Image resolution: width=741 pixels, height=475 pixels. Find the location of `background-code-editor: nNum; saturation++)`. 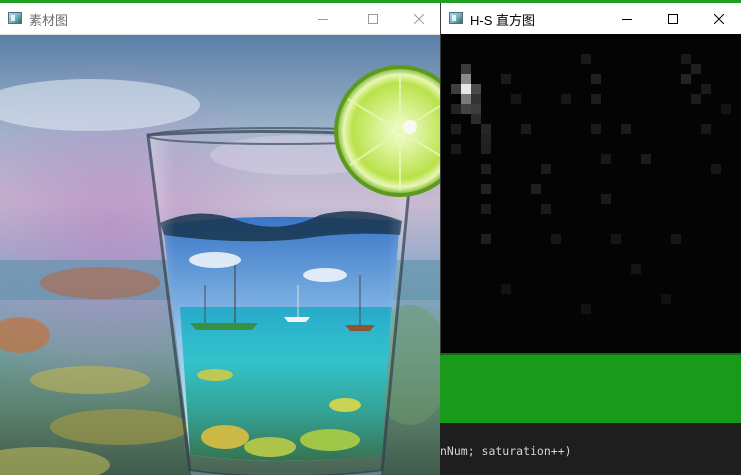

background-code-editor: nNum; saturation++) is located at coordinates (590, 449).